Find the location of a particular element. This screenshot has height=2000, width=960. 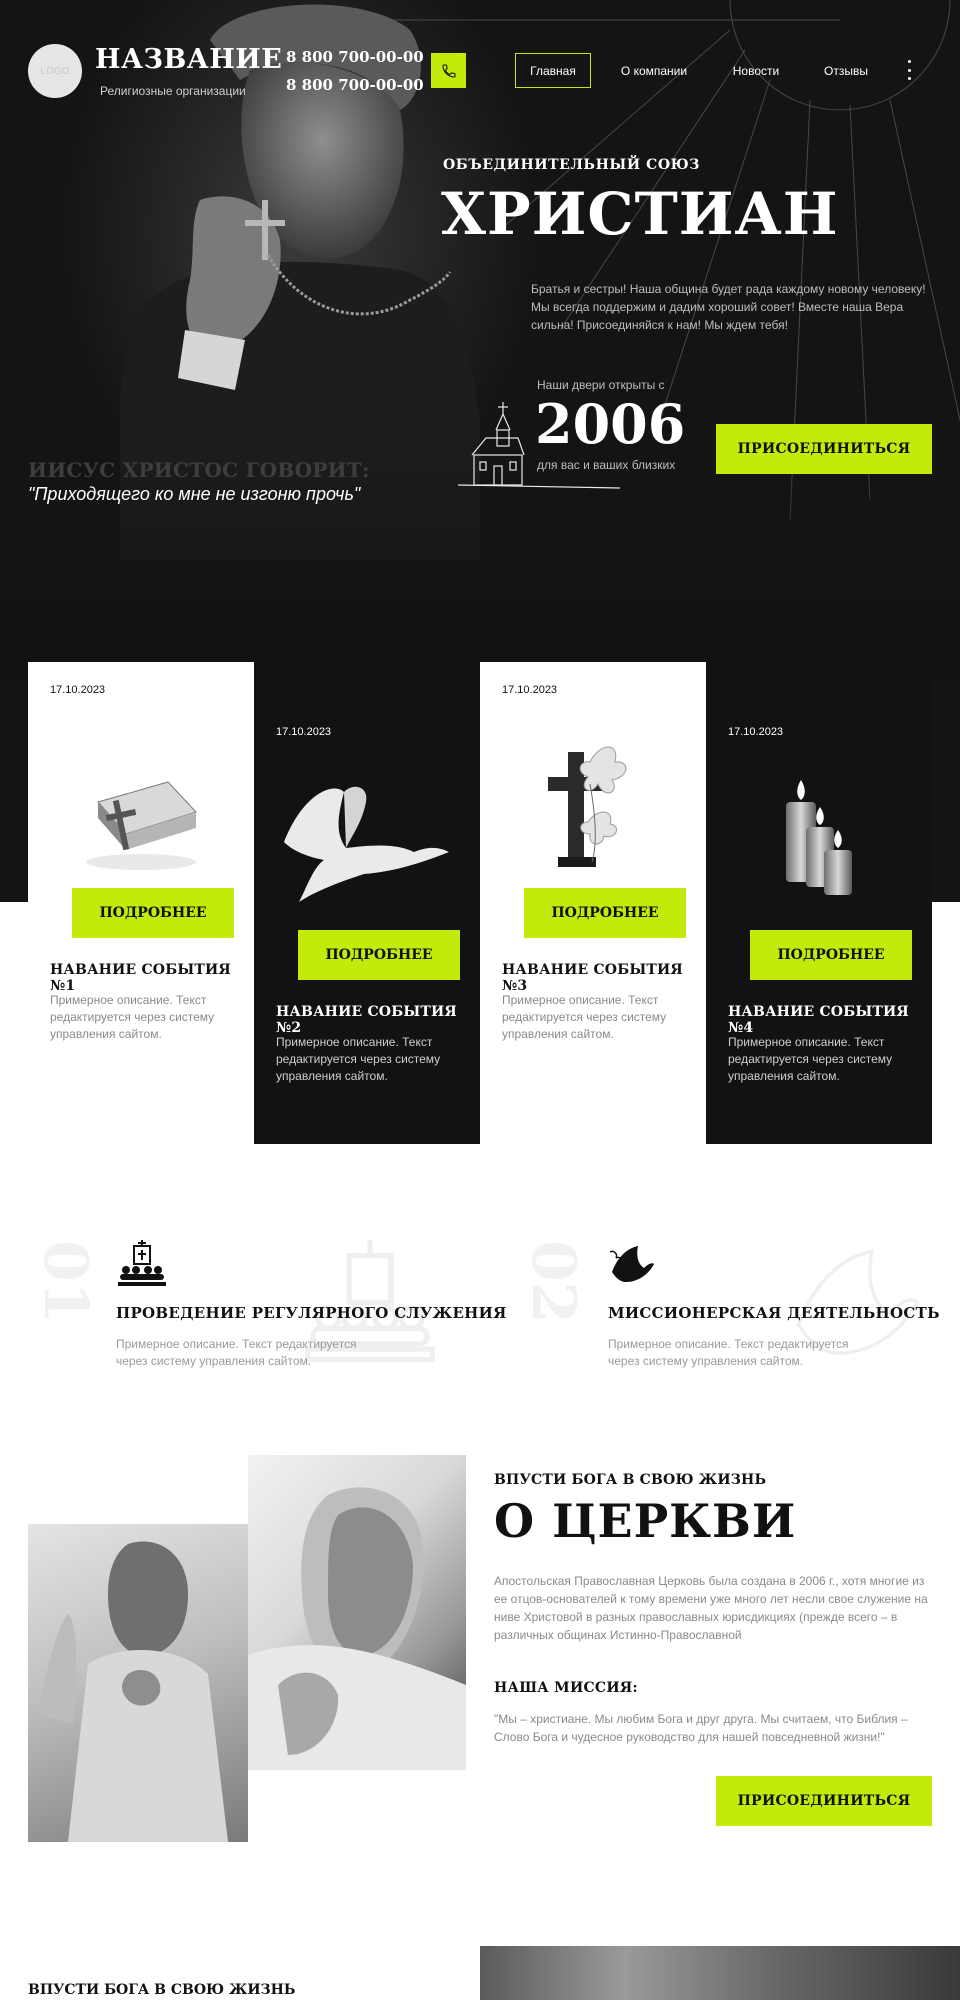

bible-cross-icon is located at coordinates (141, 825).